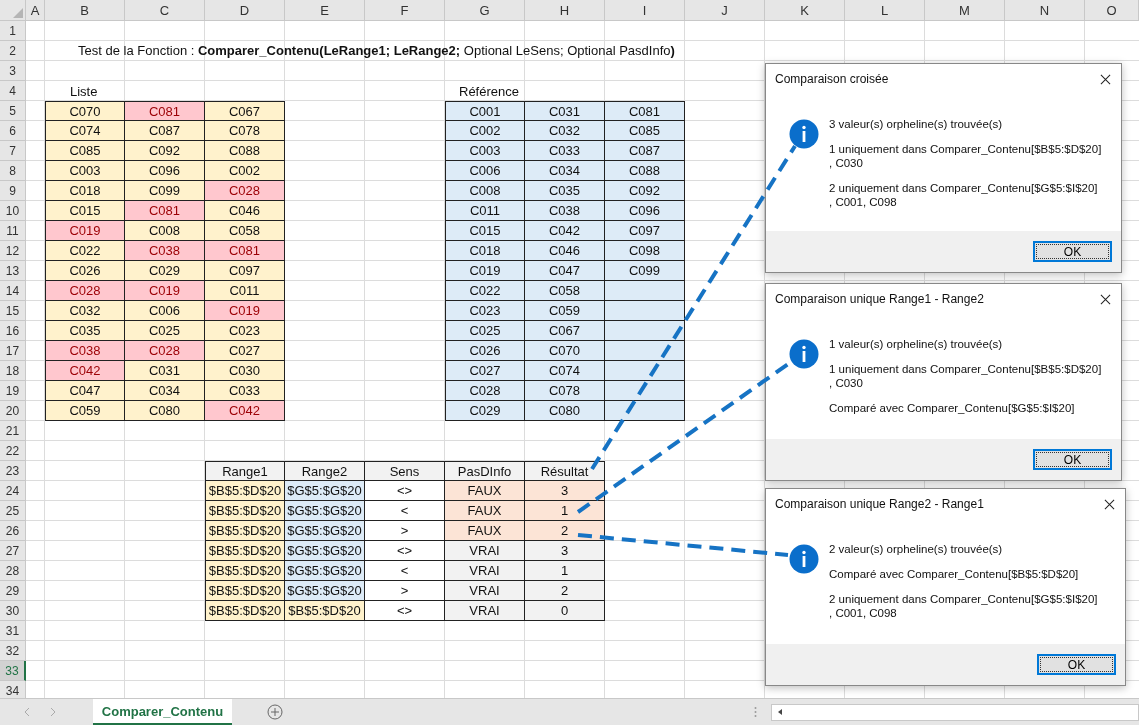 The width and height of the screenshot is (1139, 725). What do you see at coordinates (965, 10) in the screenshot?
I see `column-header: M` at bounding box center [965, 10].